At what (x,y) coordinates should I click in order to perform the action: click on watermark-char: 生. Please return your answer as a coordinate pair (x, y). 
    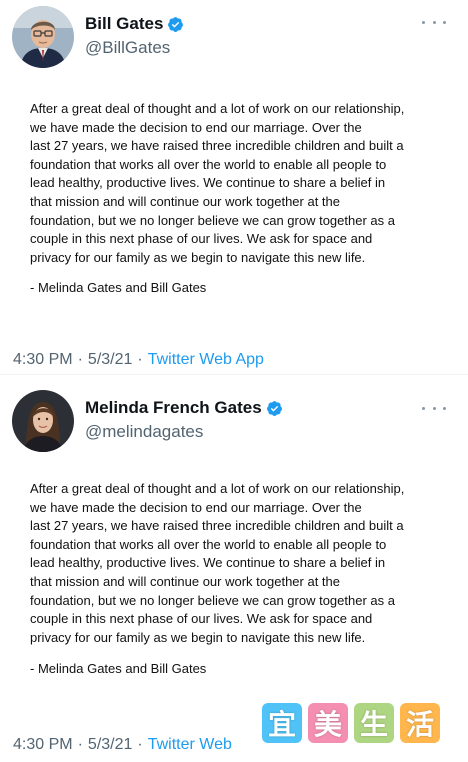
    Looking at the image, I should click on (374, 723).